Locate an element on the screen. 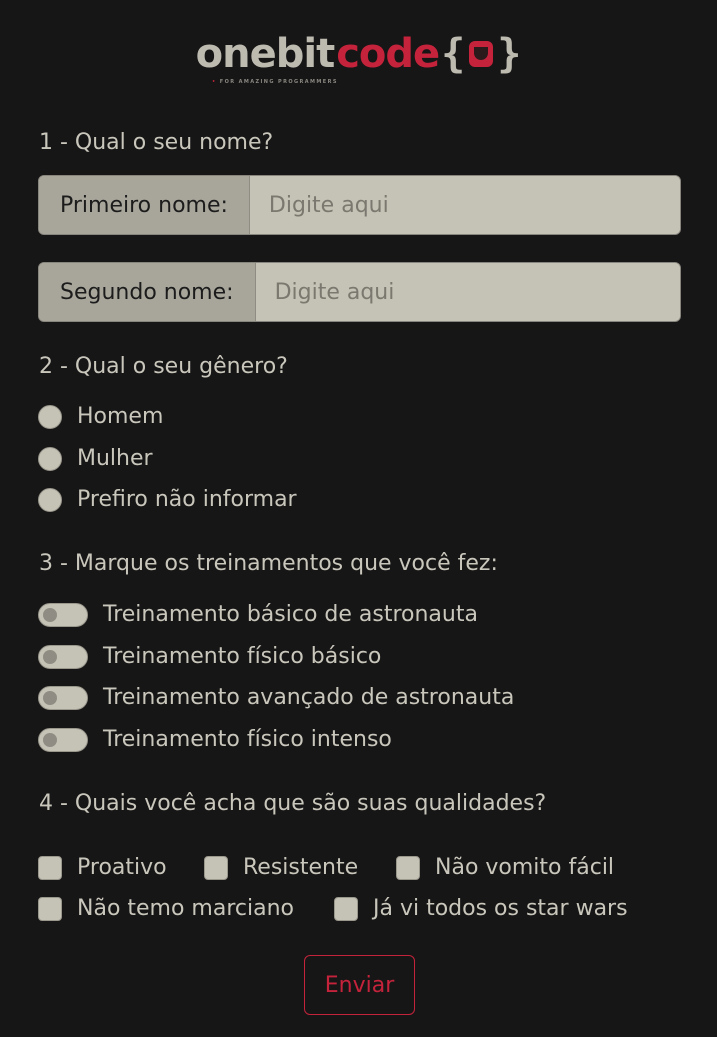  question-name: 1 - Qual o seu nome? is located at coordinates (156, 142).